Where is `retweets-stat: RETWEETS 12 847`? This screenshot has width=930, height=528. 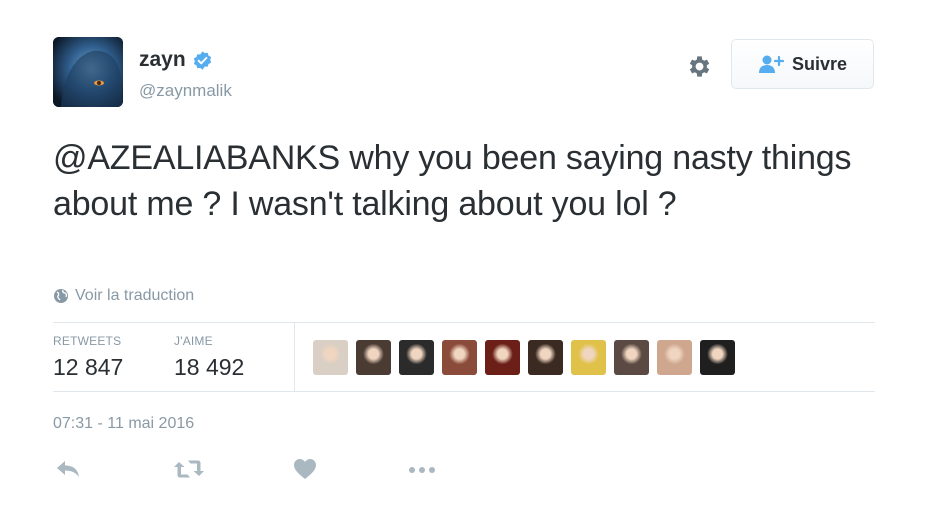 retweets-stat: RETWEETS 12 847 is located at coordinates (88, 357).